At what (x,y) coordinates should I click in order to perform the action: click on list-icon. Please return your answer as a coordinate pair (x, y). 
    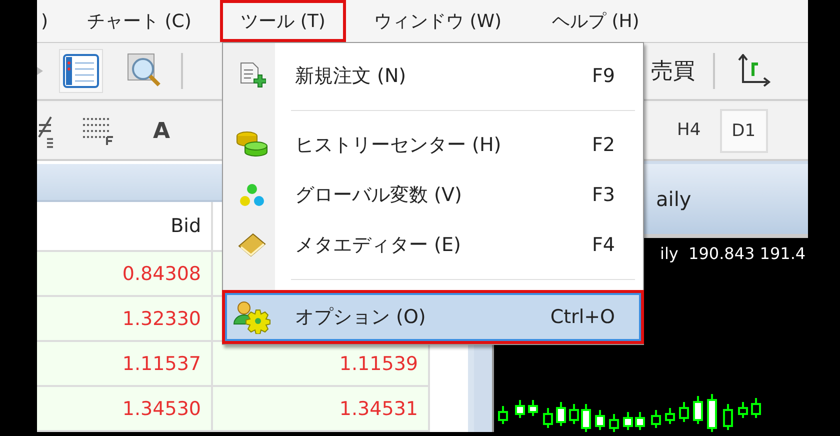
    Looking at the image, I should click on (81, 71).